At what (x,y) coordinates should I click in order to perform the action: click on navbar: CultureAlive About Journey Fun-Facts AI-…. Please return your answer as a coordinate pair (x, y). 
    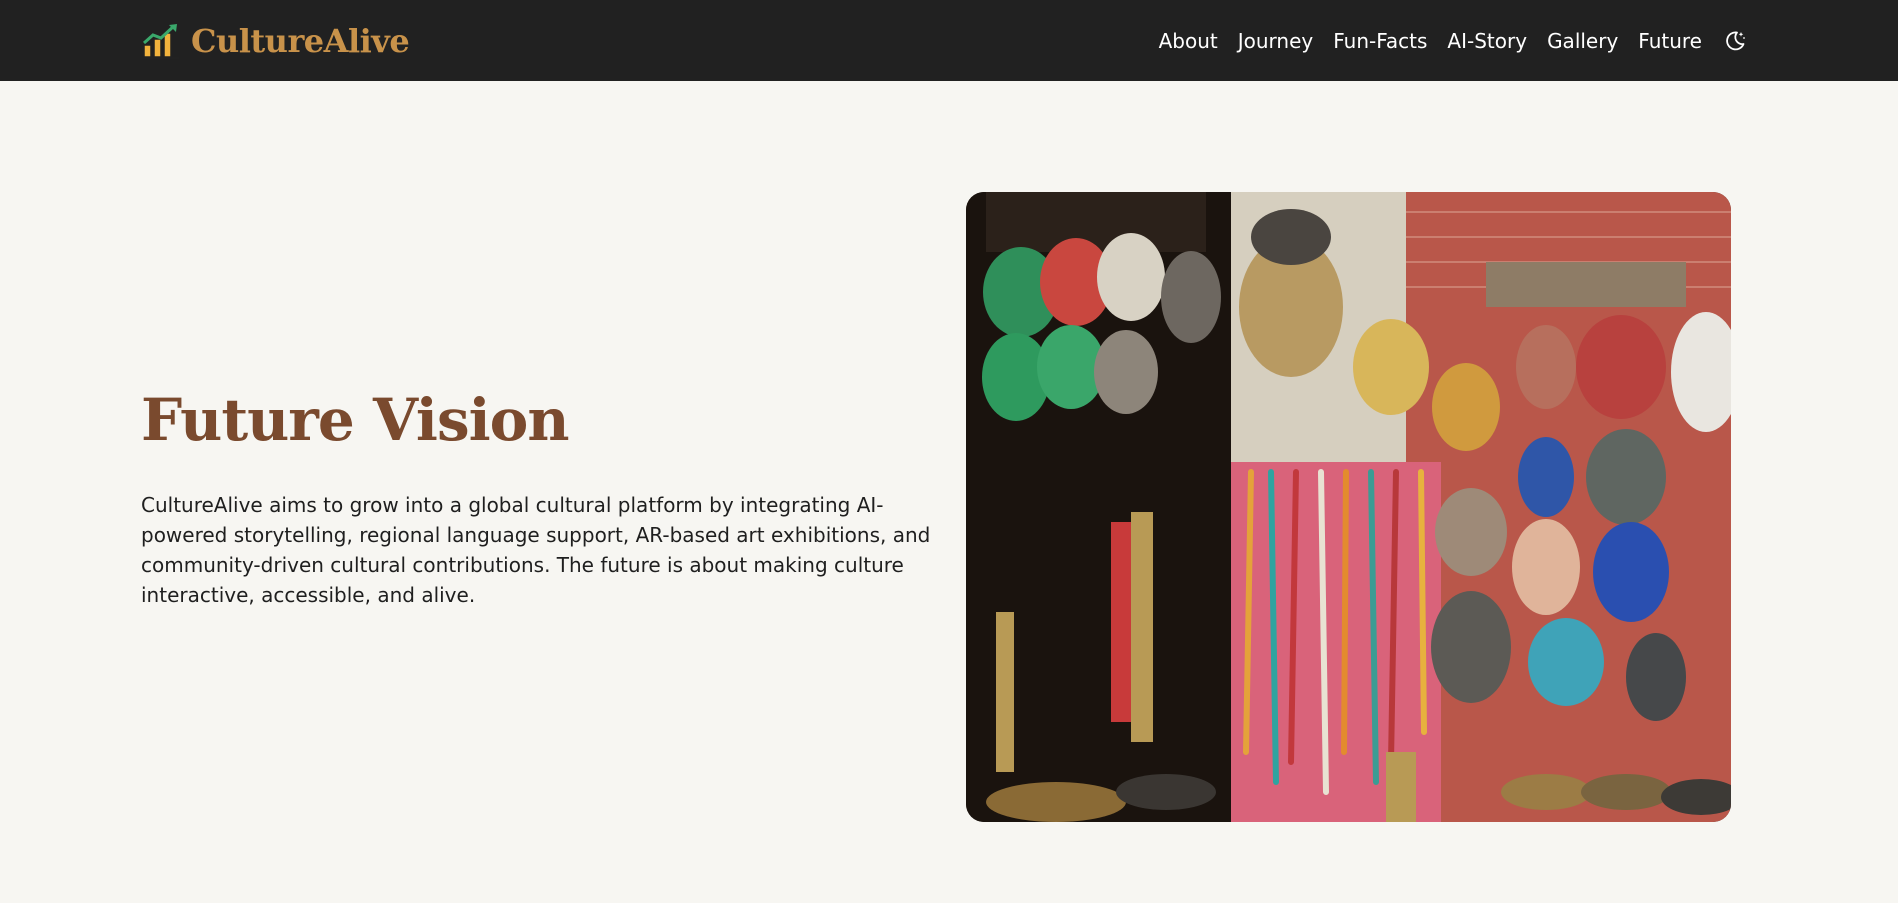
    Looking at the image, I should click on (949, 40).